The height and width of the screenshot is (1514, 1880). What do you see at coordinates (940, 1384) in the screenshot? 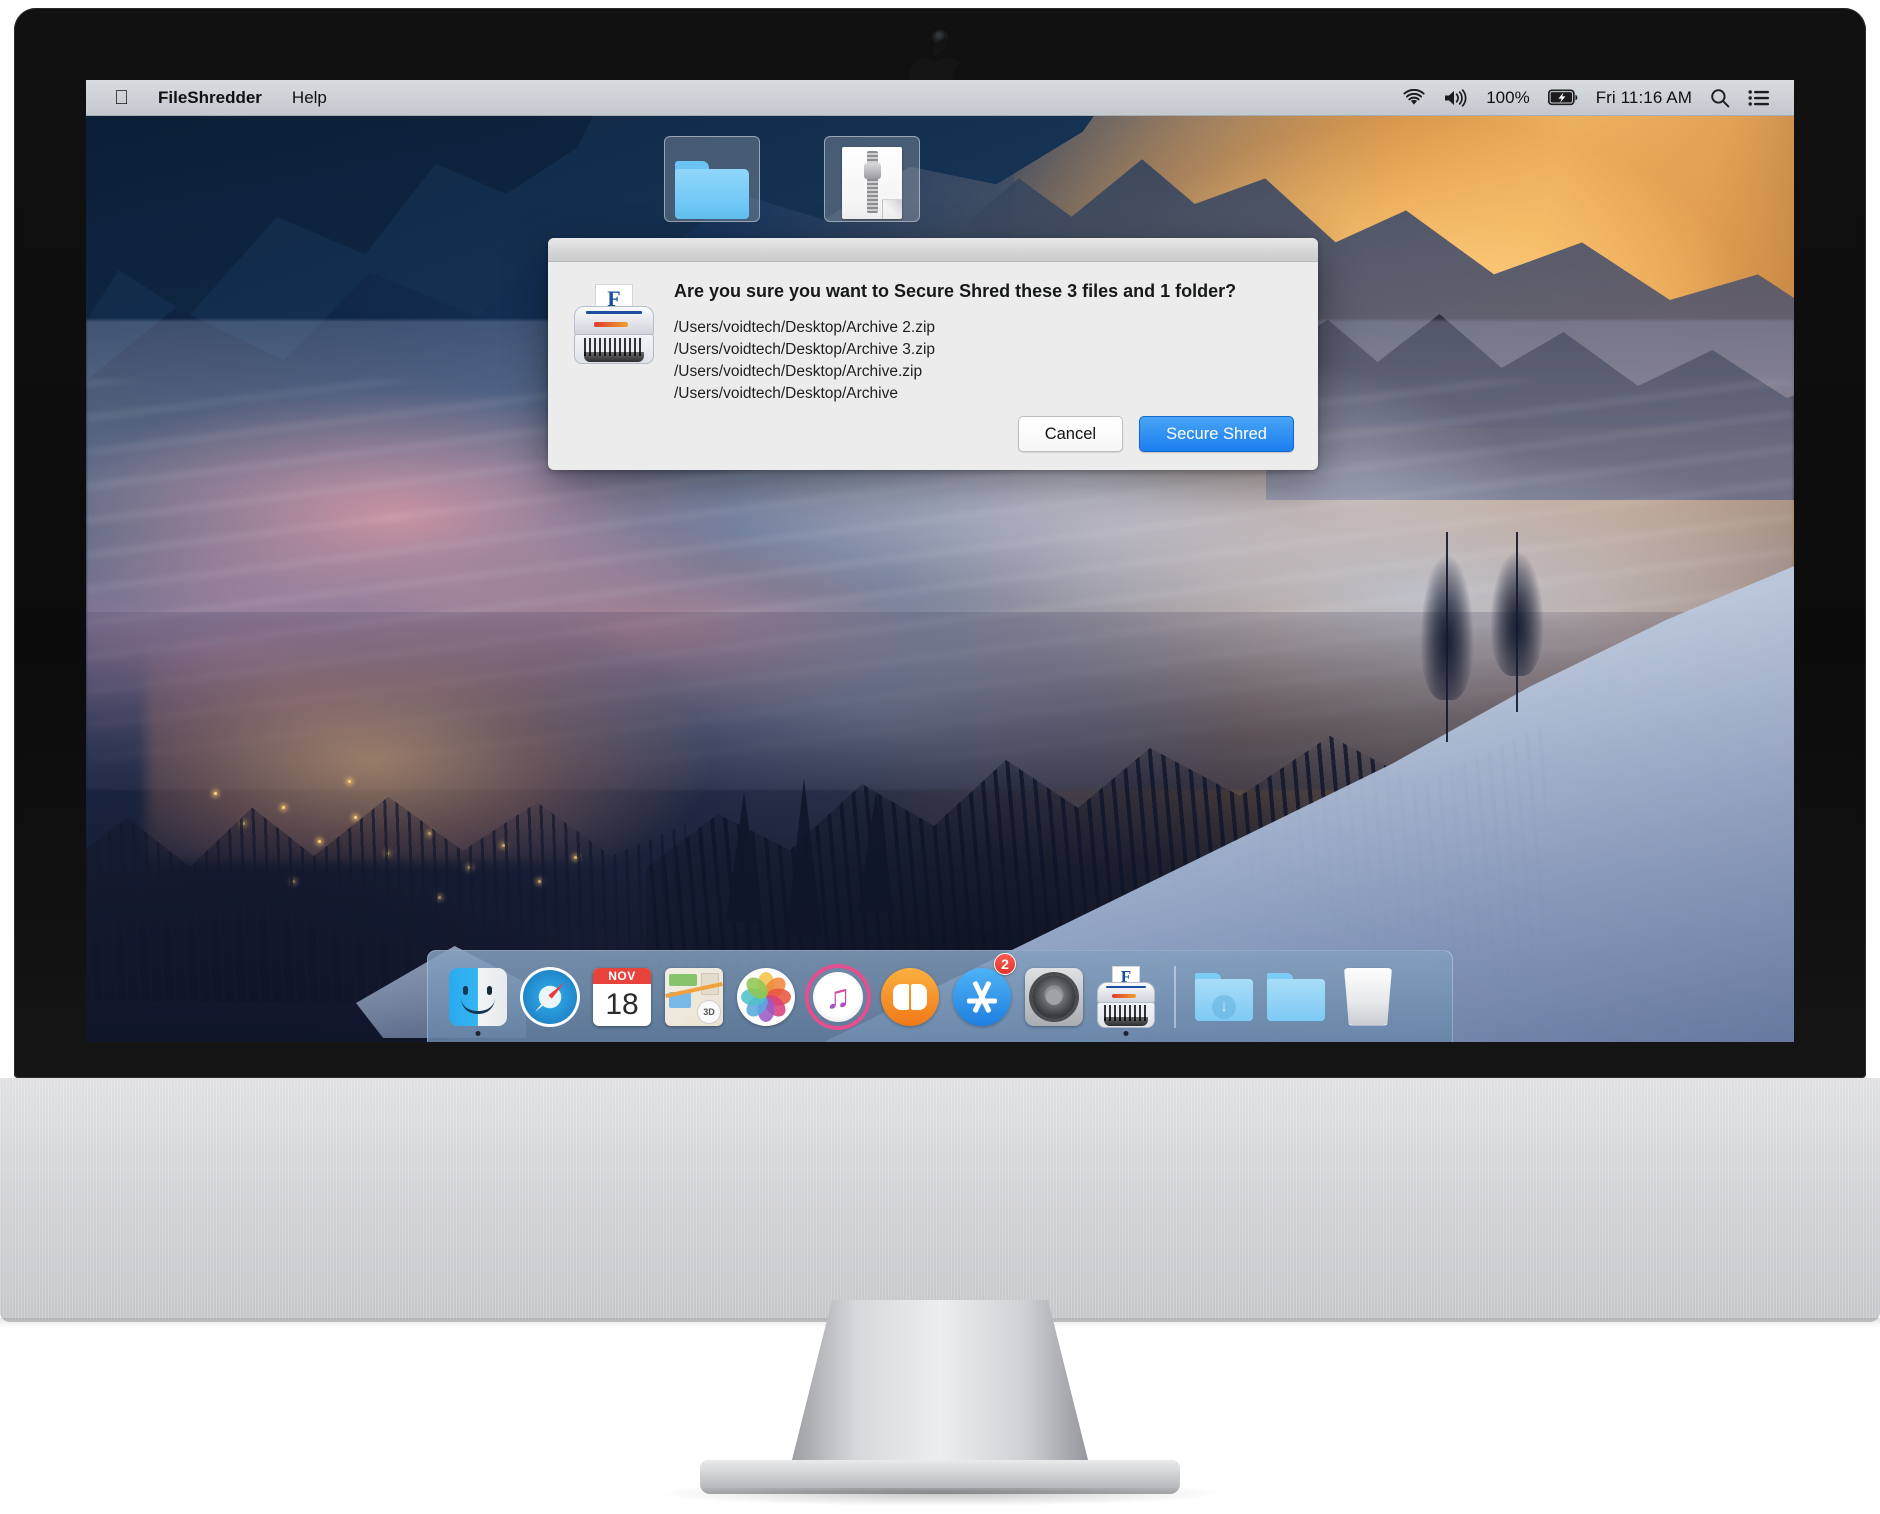
I see `imac-stand` at bounding box center [940, 1384].